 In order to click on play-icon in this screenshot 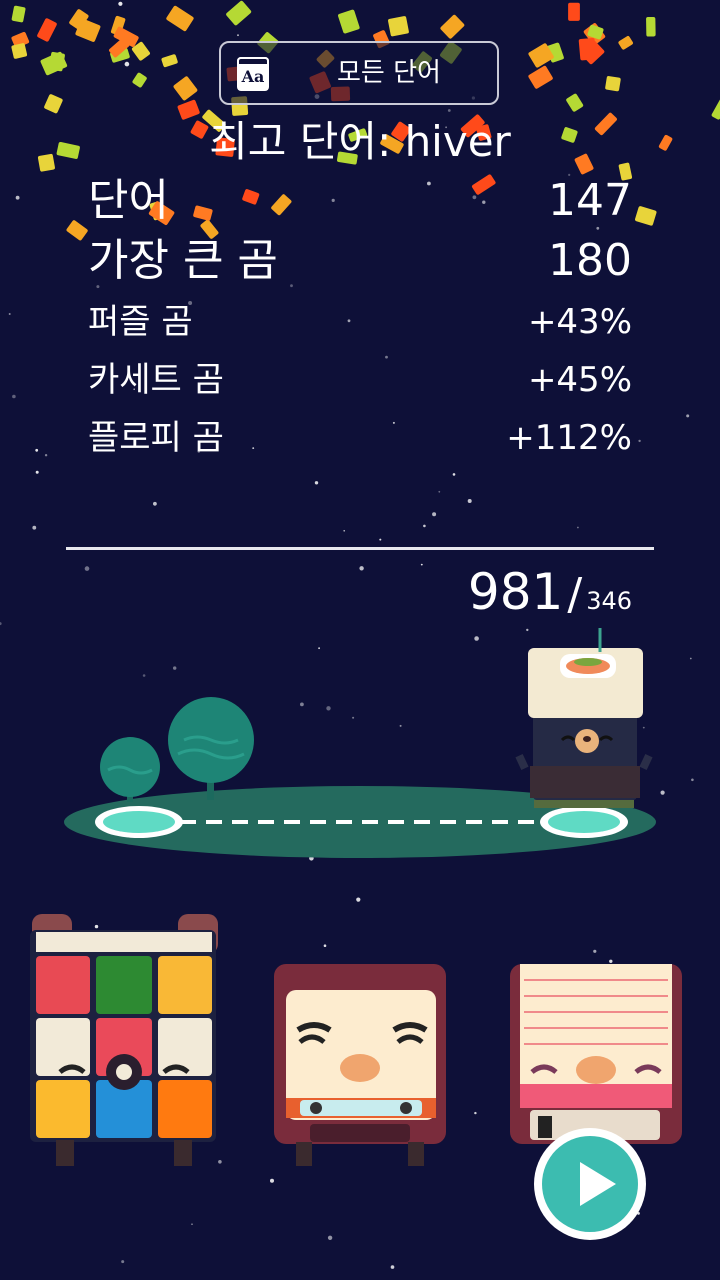, I will do `click(598, 1184)`.